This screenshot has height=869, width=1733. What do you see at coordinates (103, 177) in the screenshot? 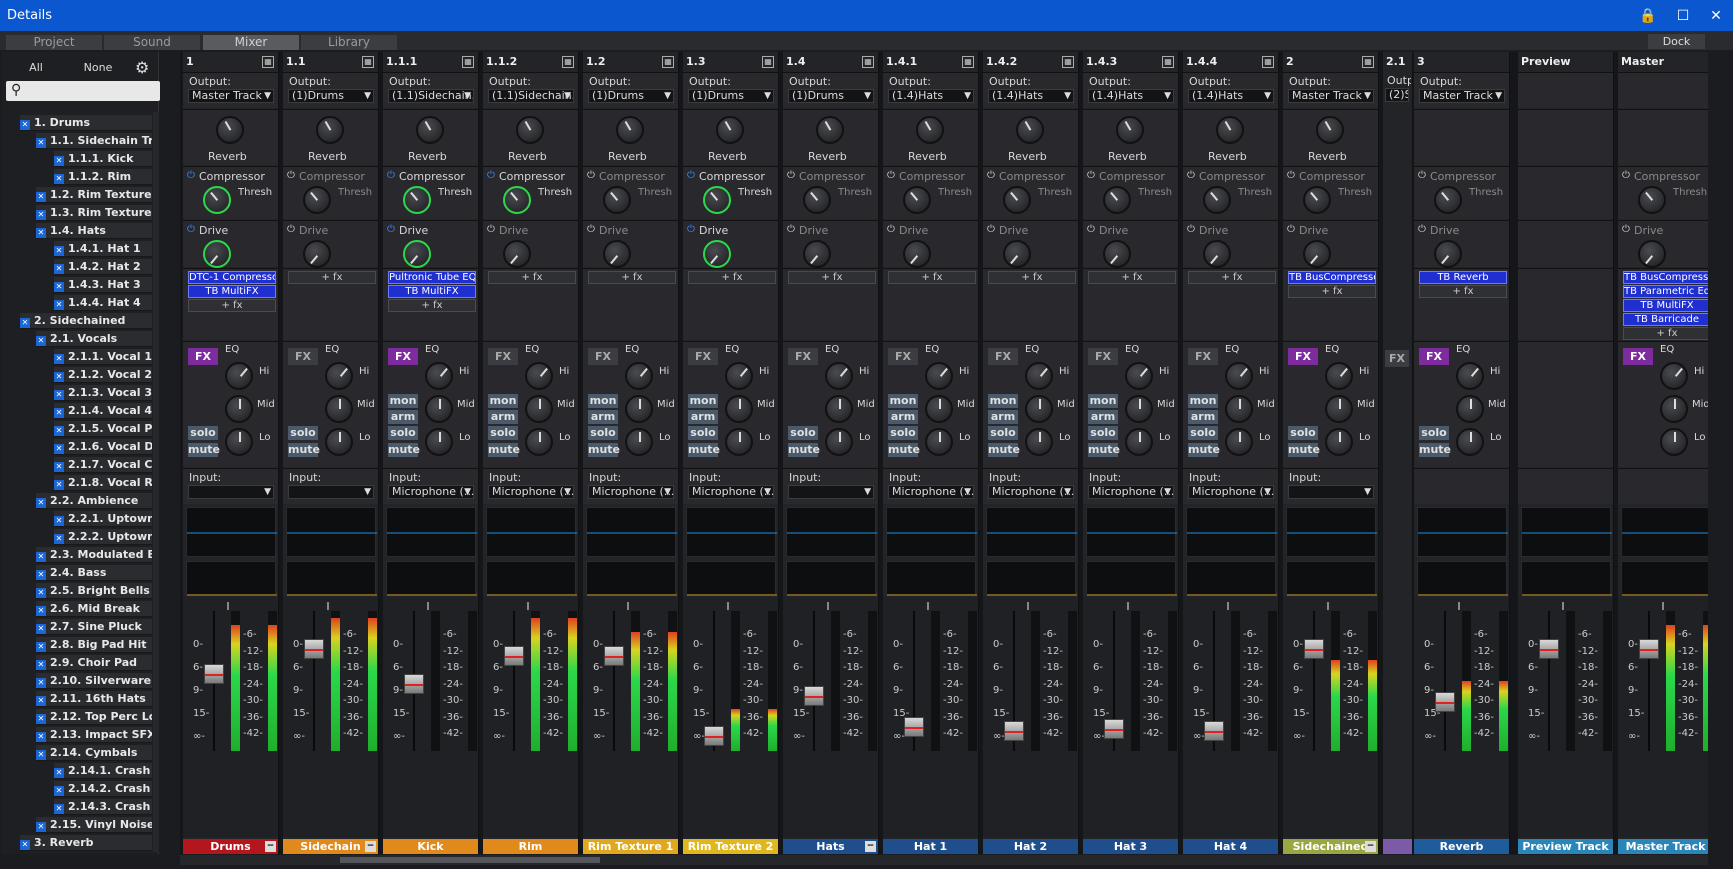
I see `tree-item: ✕ 1.1.2. Rim` at bounding box center [103, 177].